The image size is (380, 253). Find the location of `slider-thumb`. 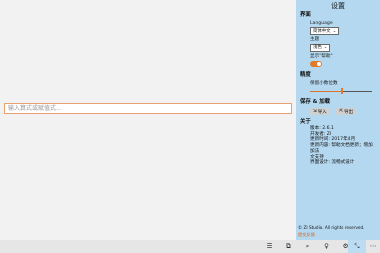

slider-thumb is located at coordinates (342, 91).